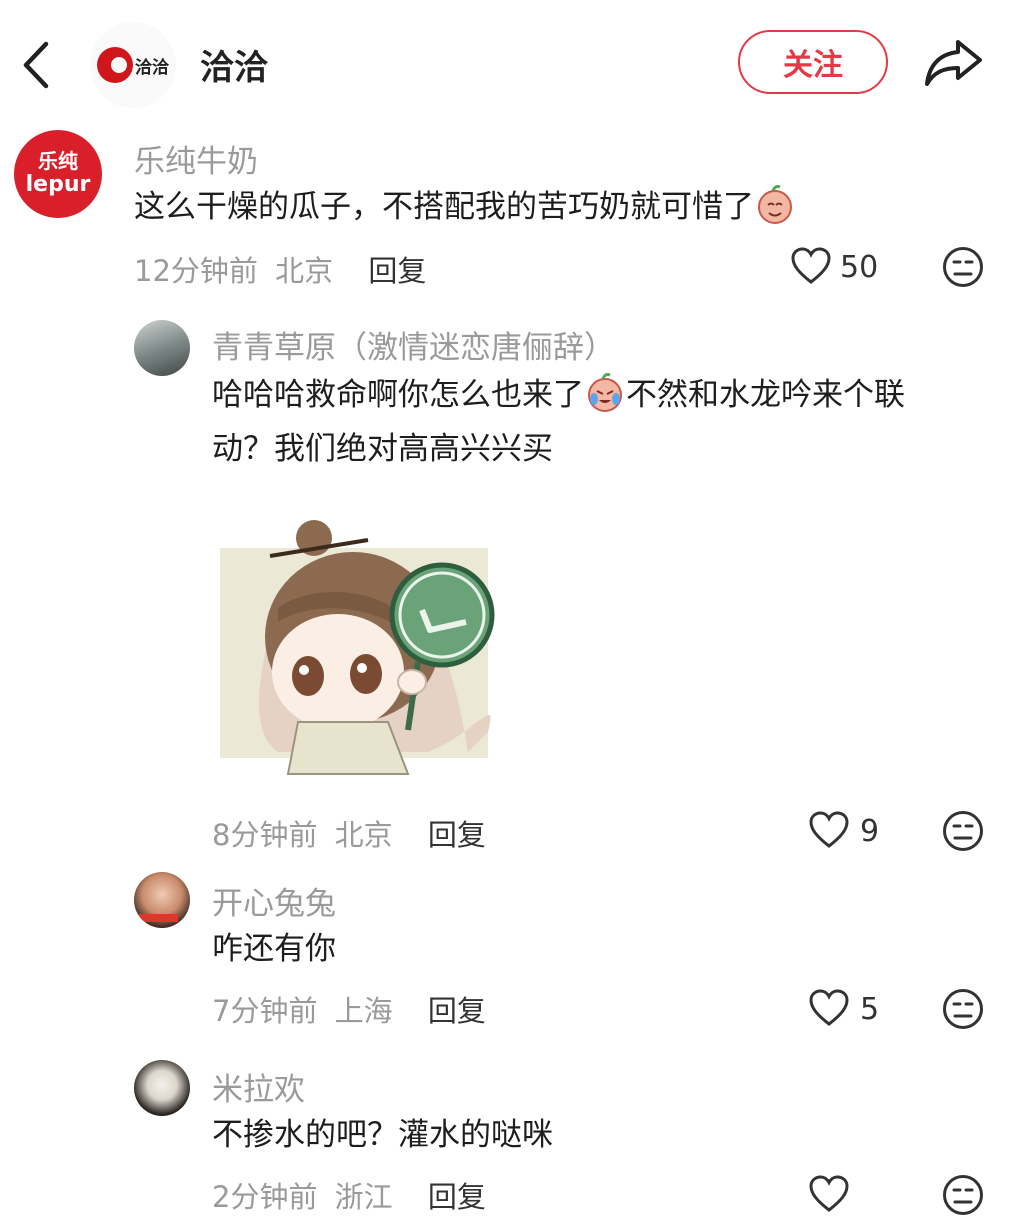 Image resolution: width=1024 pixels, height=1226 pixels. I want to click on sticker-illustration, so click(357, 647).